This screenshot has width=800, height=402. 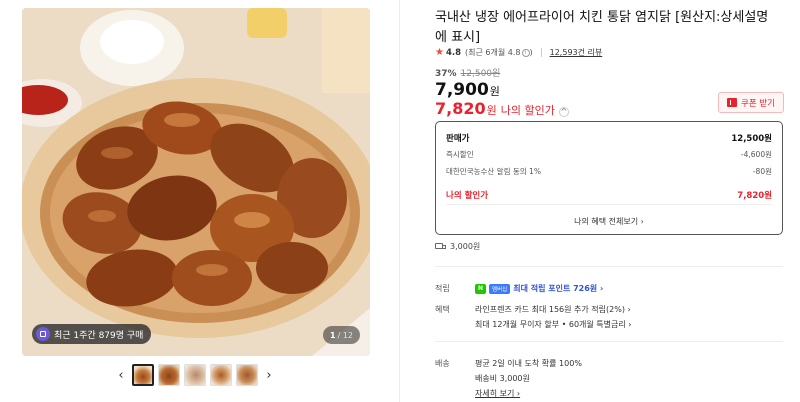 What do you see at coordinates (553, 309) in the screenshot?
I see `card-benefit-link: 라인프렌즈 카드 최대 156원 추가 적립(2%) ›` at bounding box center [553, 309].